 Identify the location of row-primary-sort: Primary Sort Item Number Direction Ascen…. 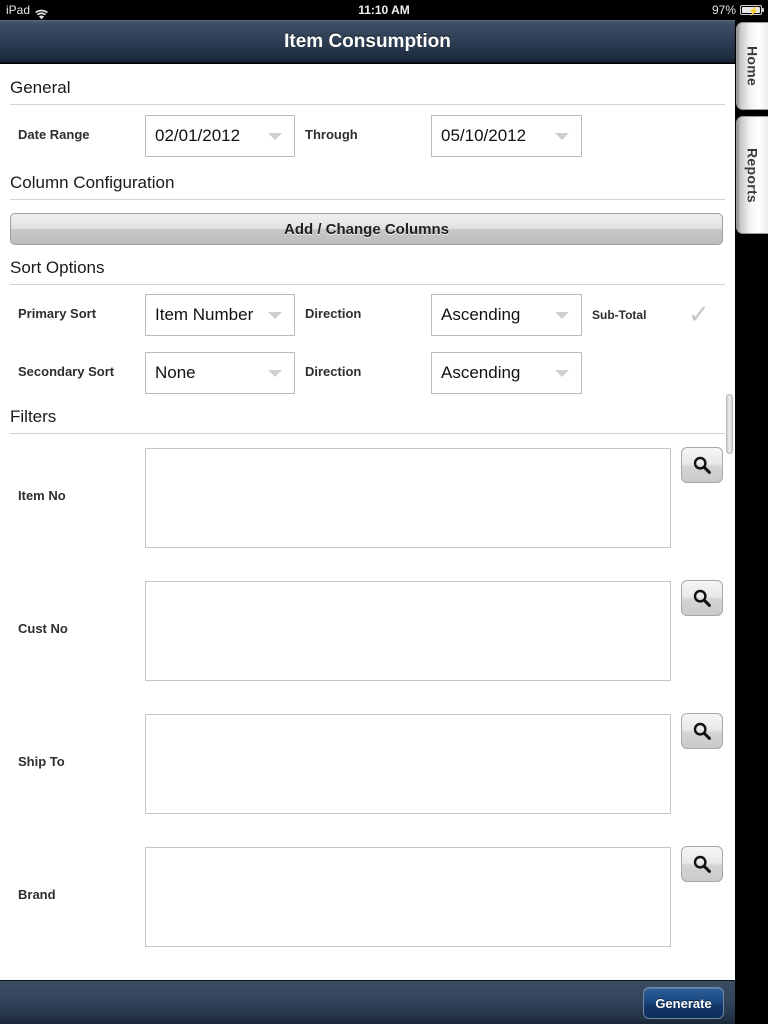
(367, 314).